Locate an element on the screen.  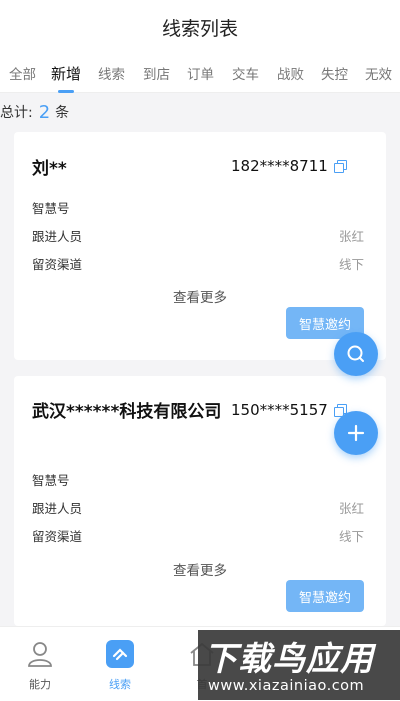
watermark-url: www.xiazainiao.com is located at coordinates (286, 686).